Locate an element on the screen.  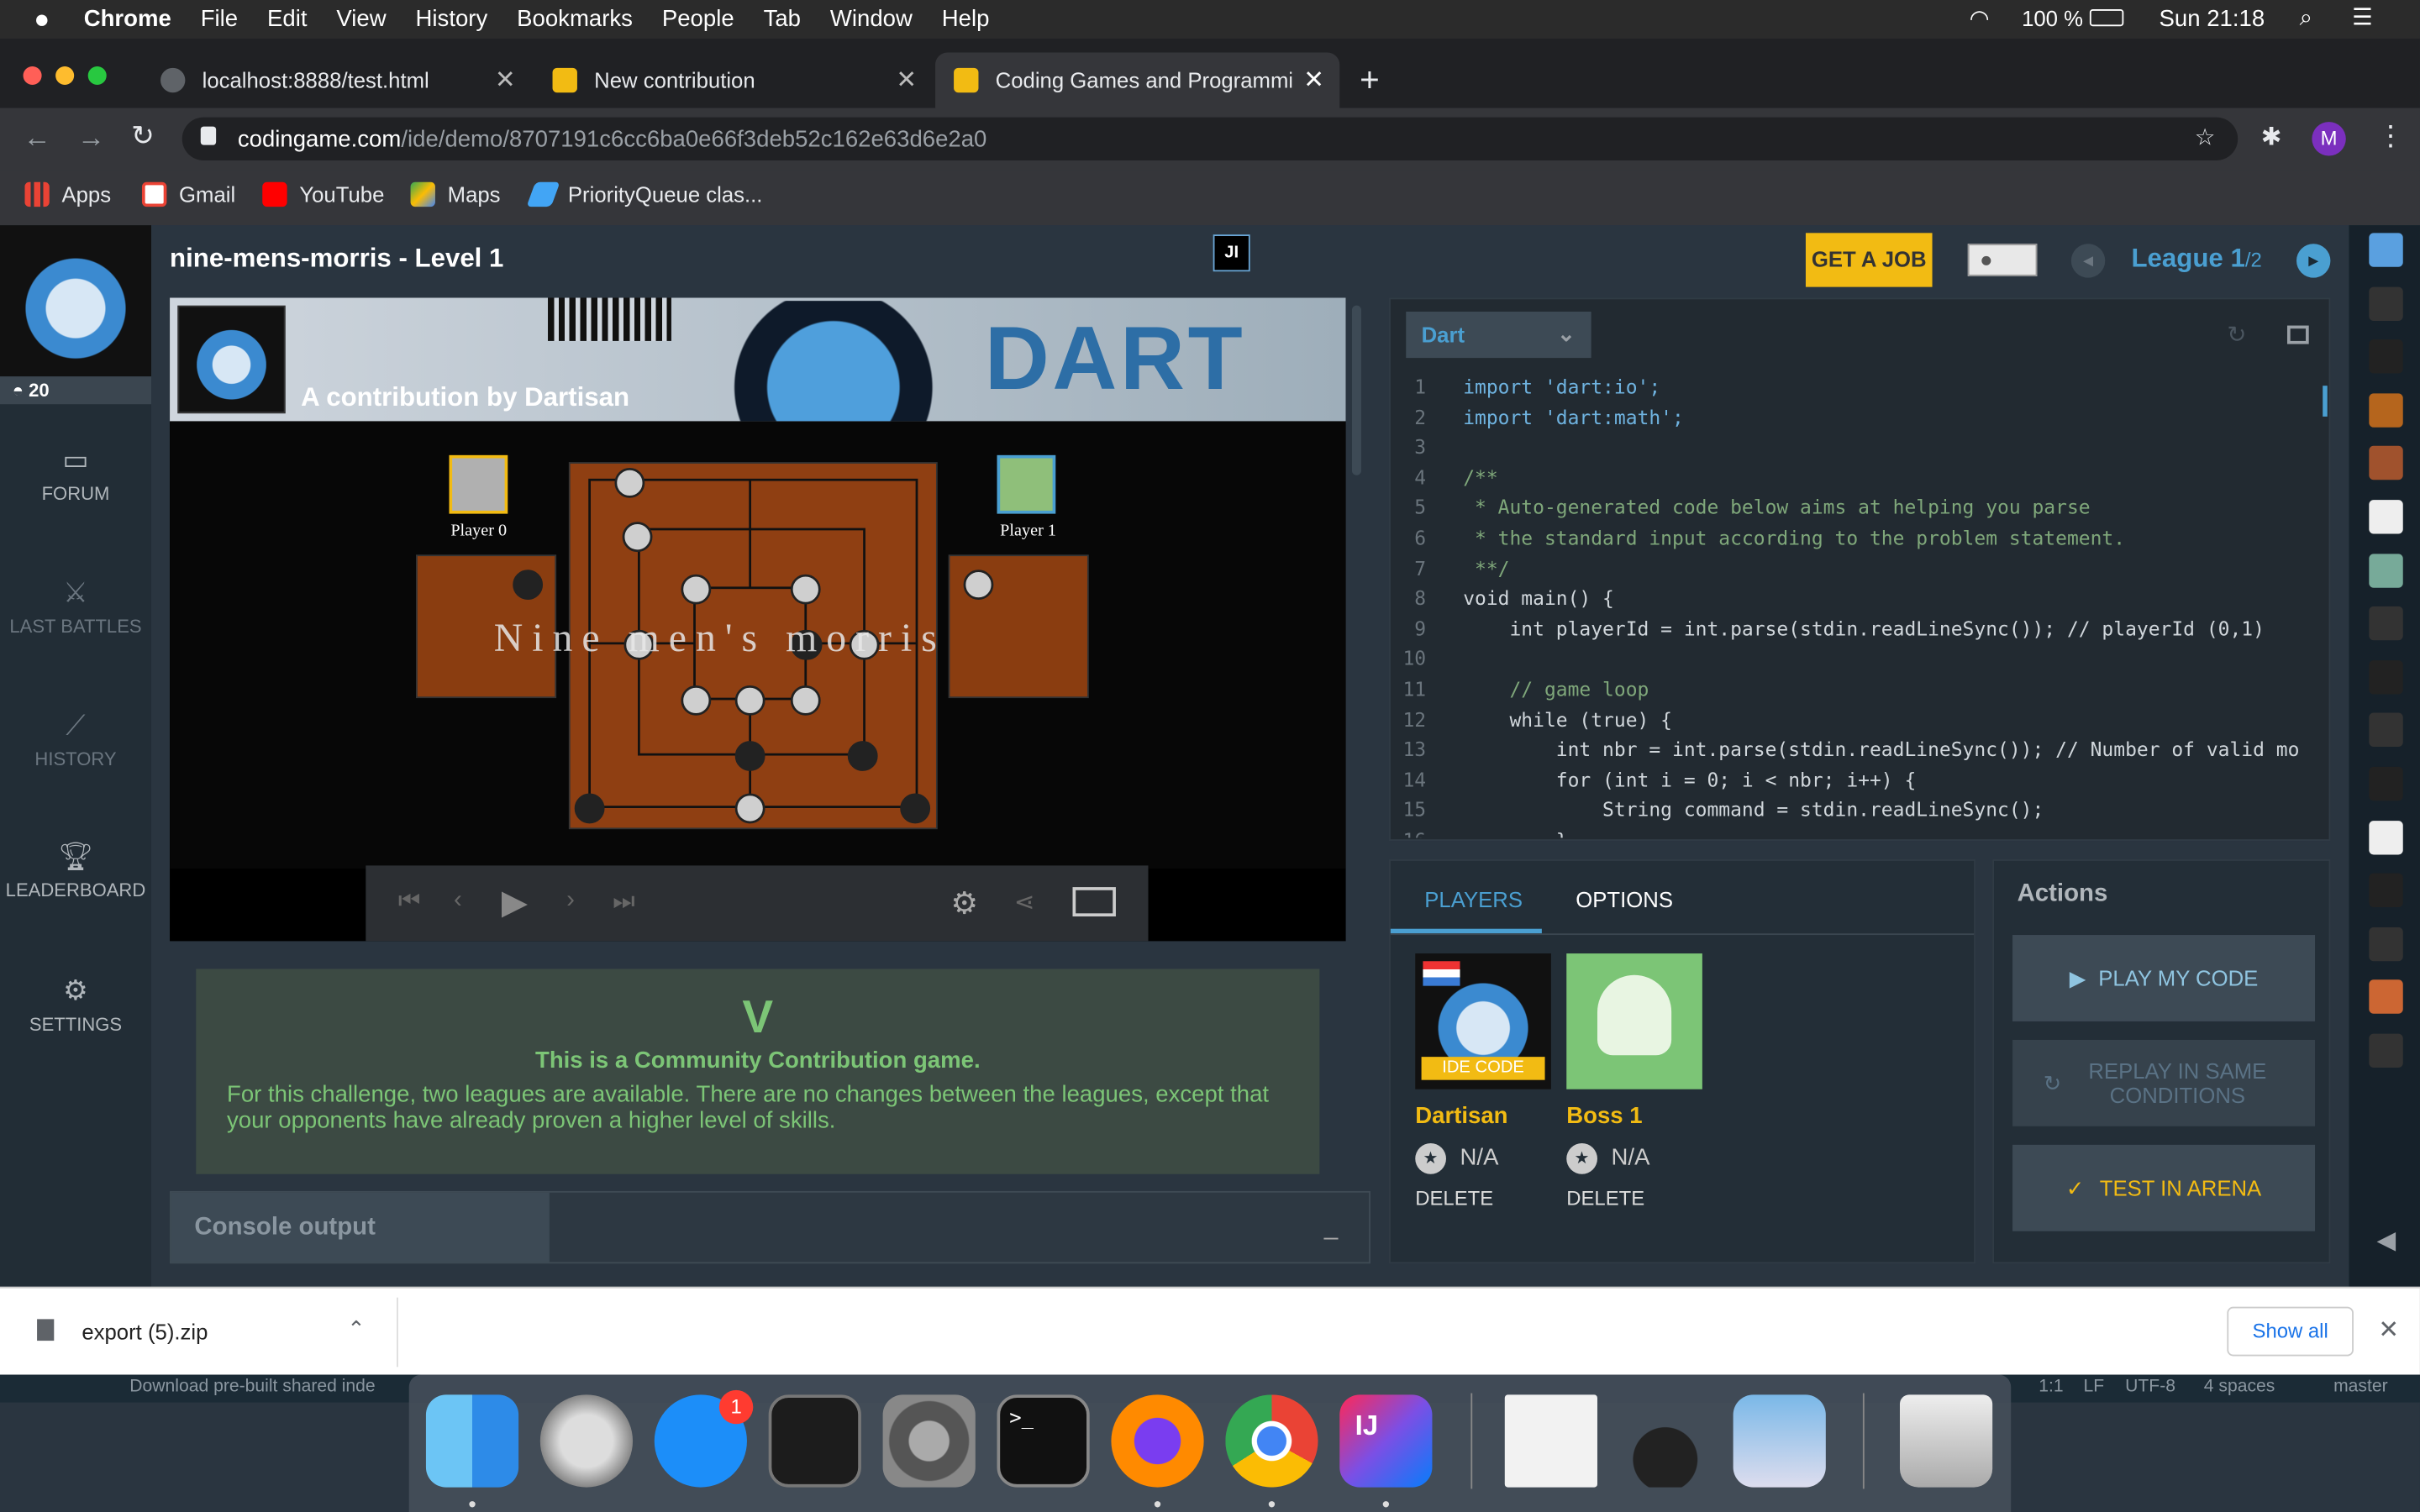
editor-scrollbar is located at coordinates (2326, 401).